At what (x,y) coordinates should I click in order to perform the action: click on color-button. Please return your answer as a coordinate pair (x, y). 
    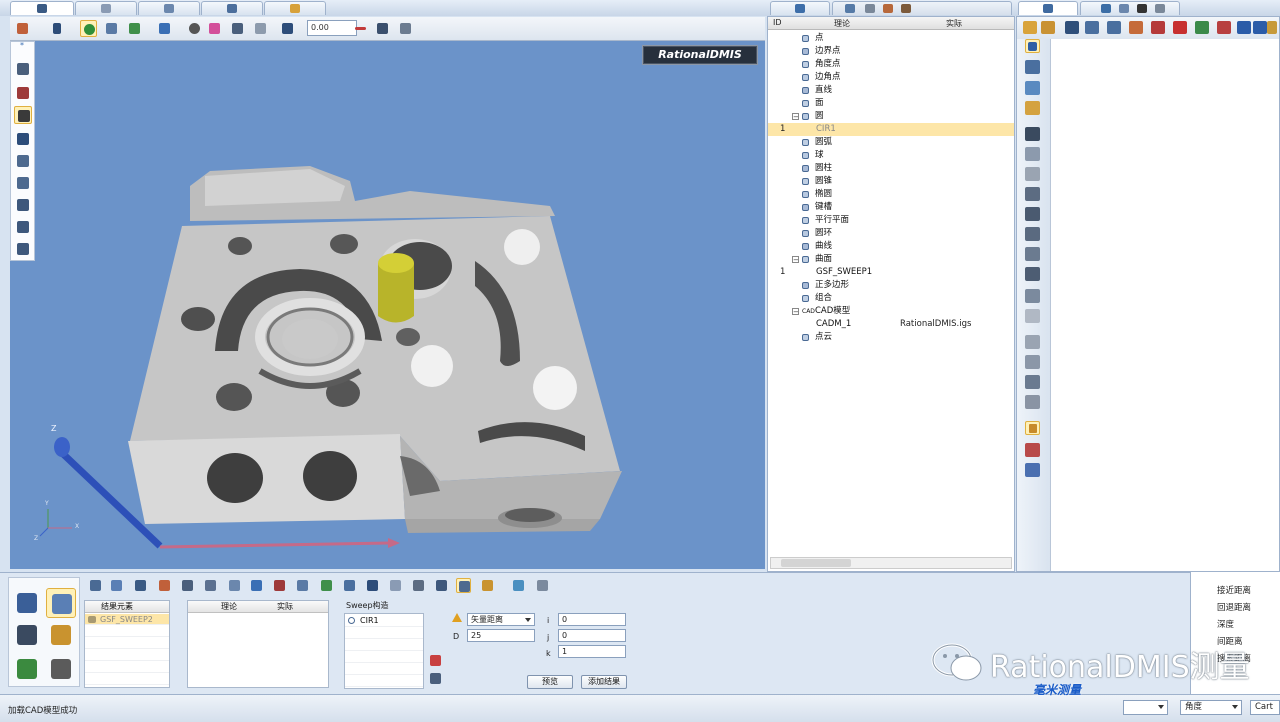
    Looking at the image, I should click on (214, 28).